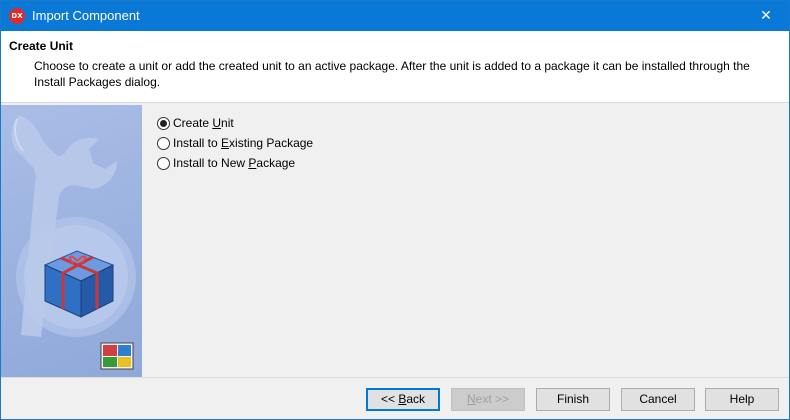 The image size is (790, 420). Describe the element at coordinates (163, 163) in the screenshot. I see `install-new-package-radio` at that location.